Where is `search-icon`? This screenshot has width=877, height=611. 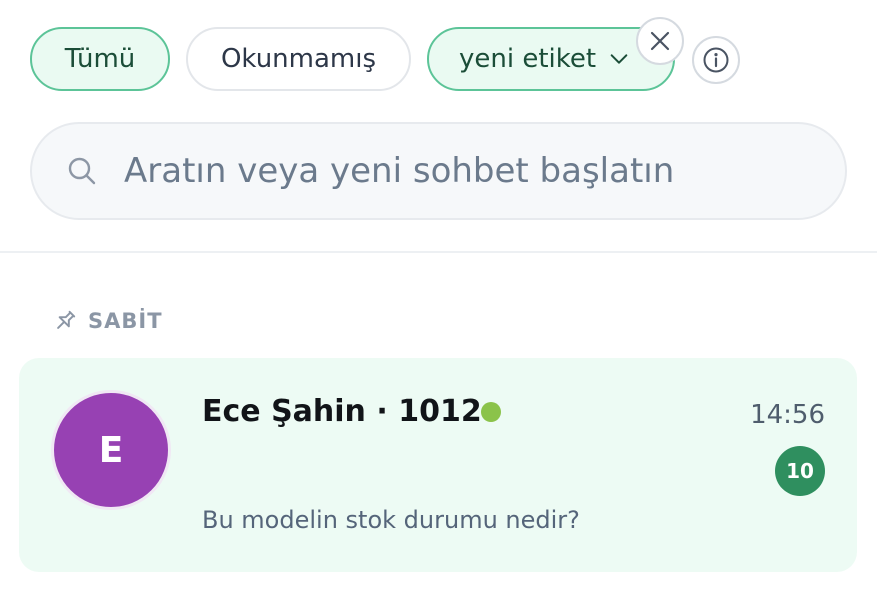
search-icon is located at coordinates (82, 171).